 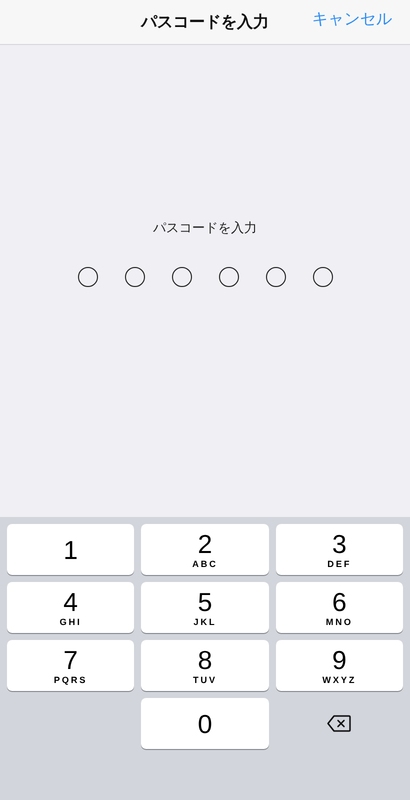 I want to click on digit-key: 2 ABC, so click(x=205, y=549).